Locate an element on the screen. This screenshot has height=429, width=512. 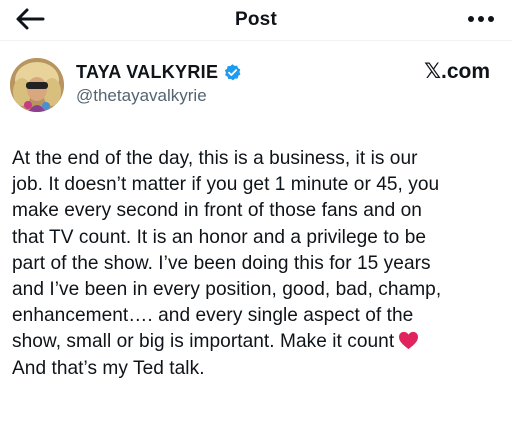
avatar-image is located at coordinates (37, 85).